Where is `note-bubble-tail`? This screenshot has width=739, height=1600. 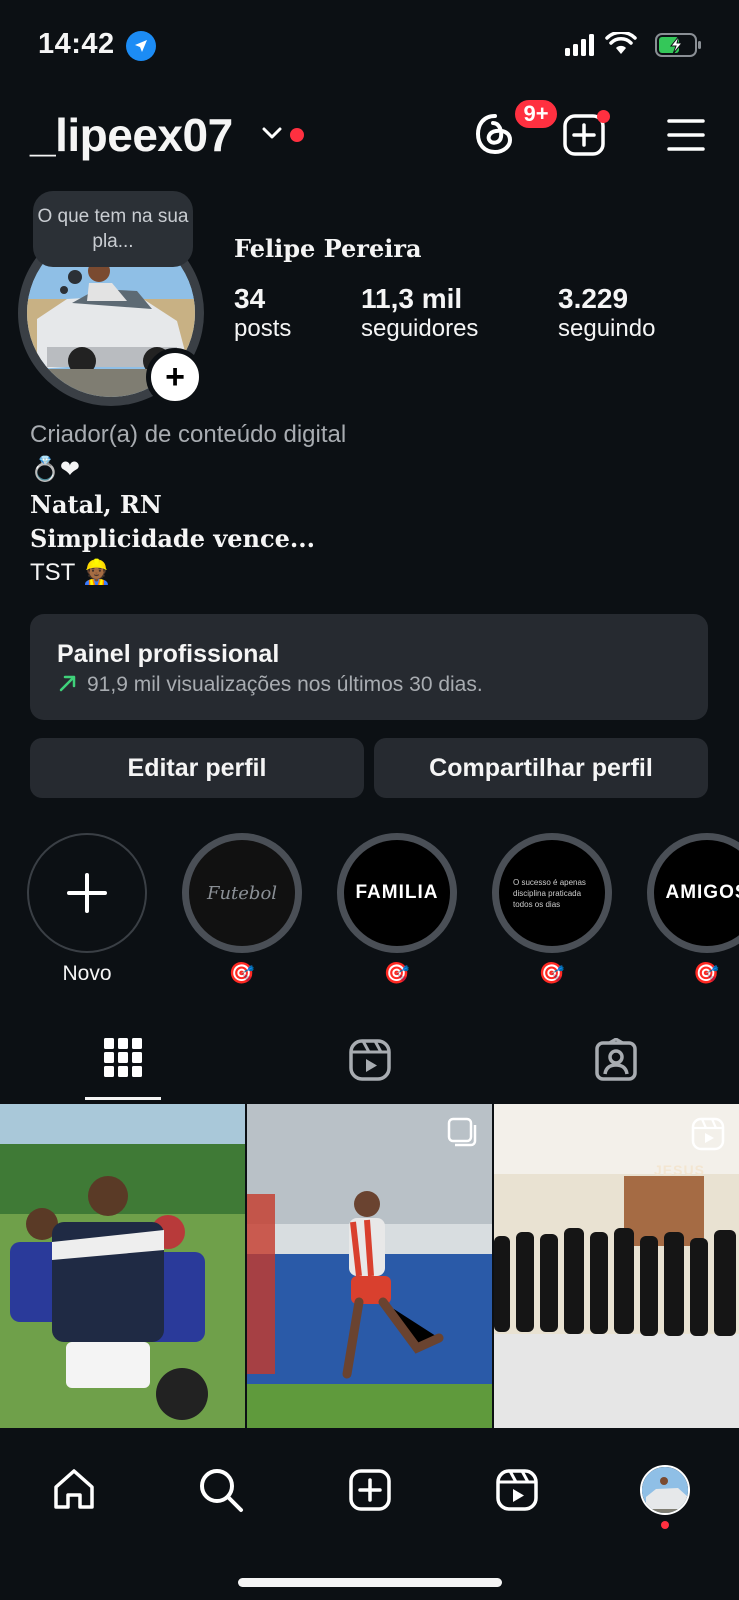 note-bubble-tail is located at coordinates (75, 277).